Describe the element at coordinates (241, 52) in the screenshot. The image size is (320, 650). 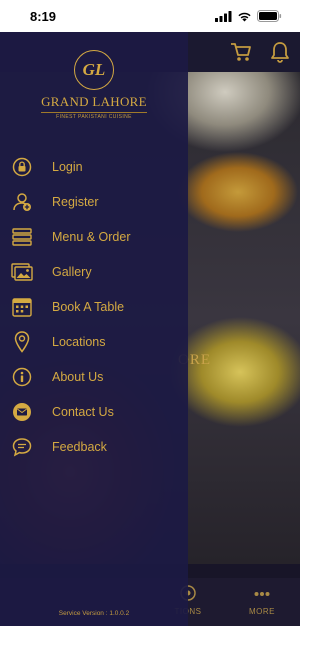
I see `cart-icon` at that location.